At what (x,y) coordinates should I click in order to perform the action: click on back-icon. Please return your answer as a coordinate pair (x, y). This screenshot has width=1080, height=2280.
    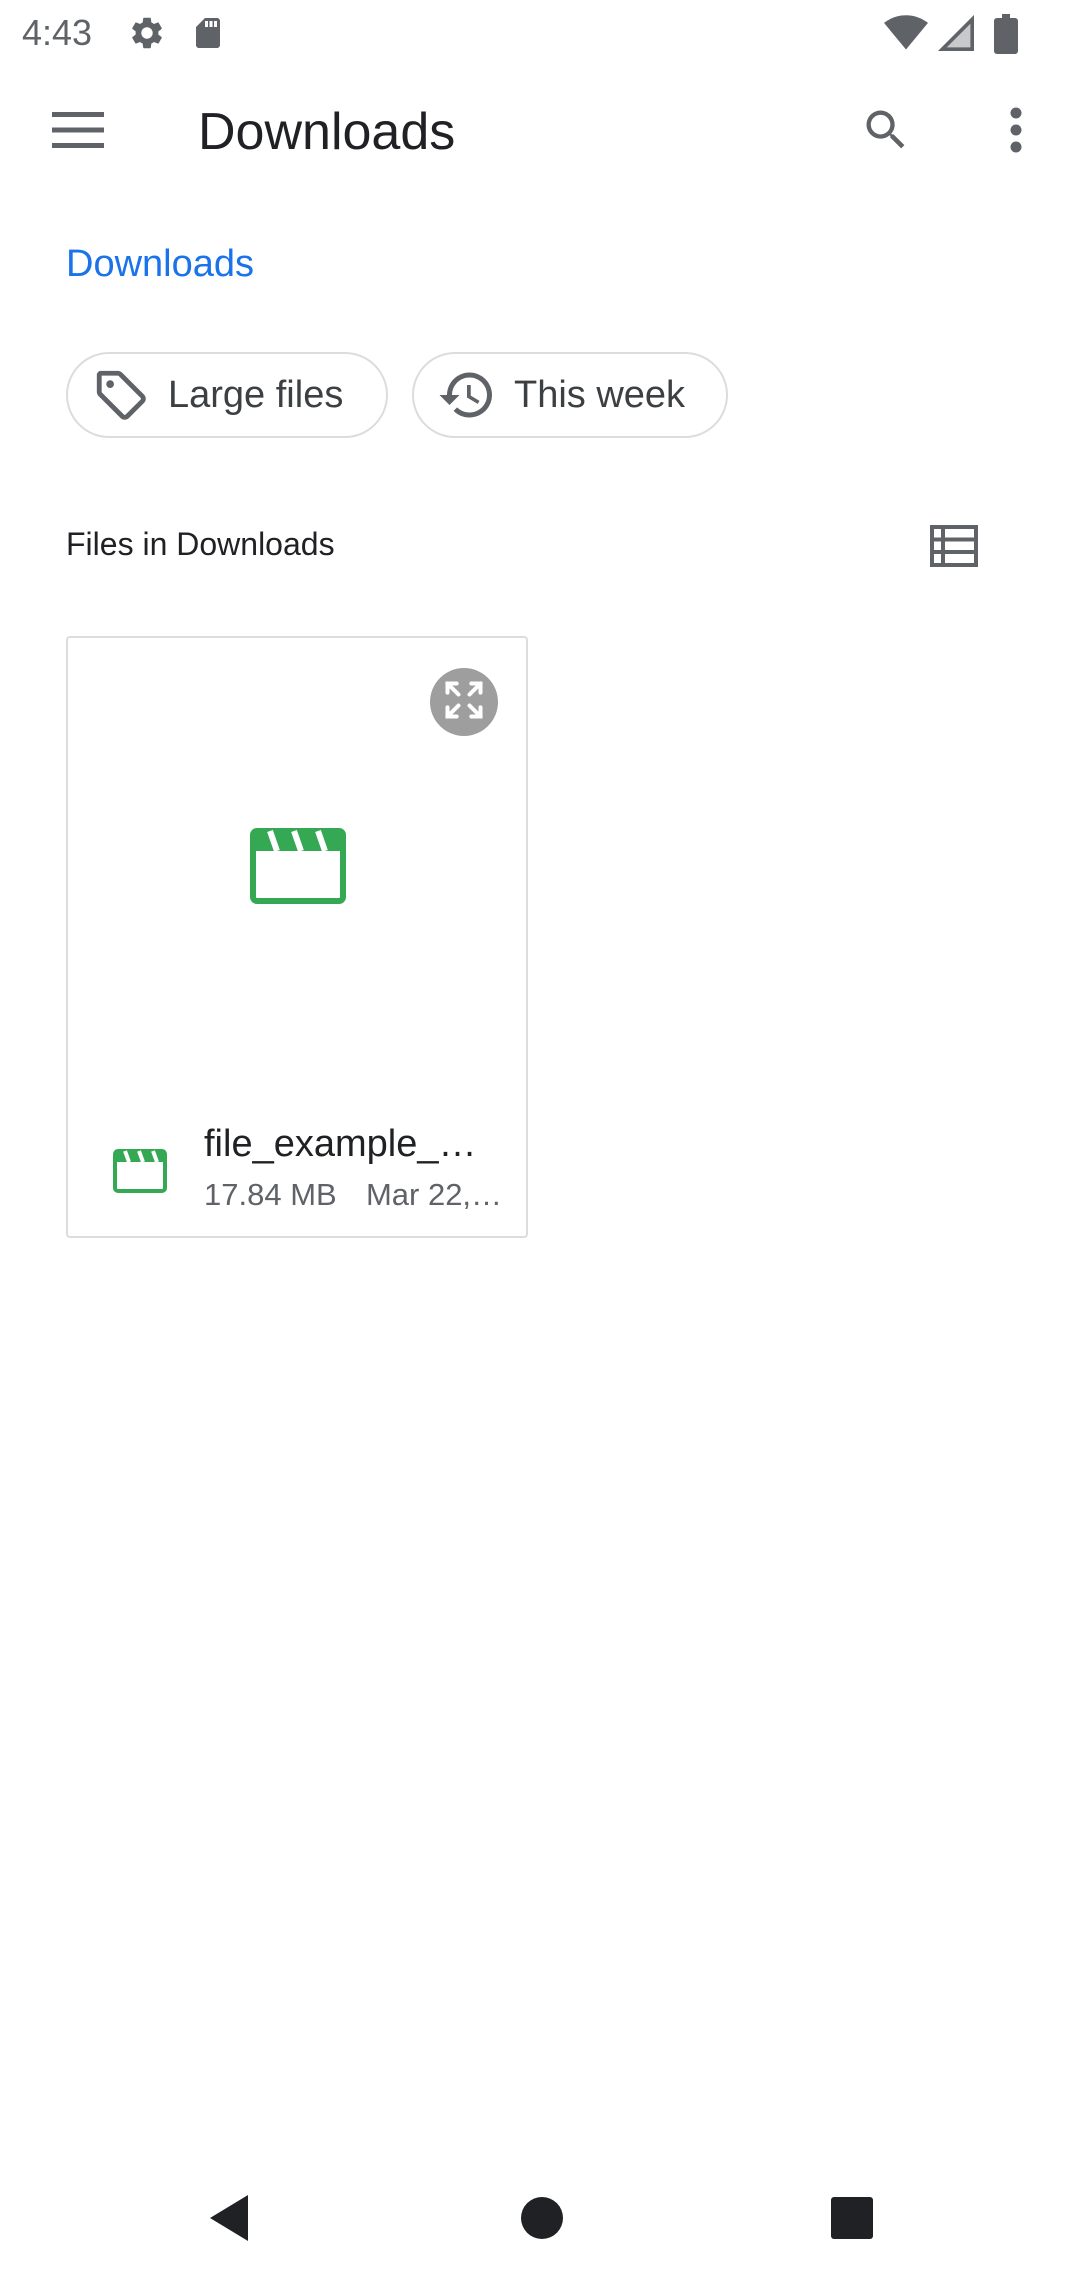
    Looking at the image, I should click on (228, 2220).